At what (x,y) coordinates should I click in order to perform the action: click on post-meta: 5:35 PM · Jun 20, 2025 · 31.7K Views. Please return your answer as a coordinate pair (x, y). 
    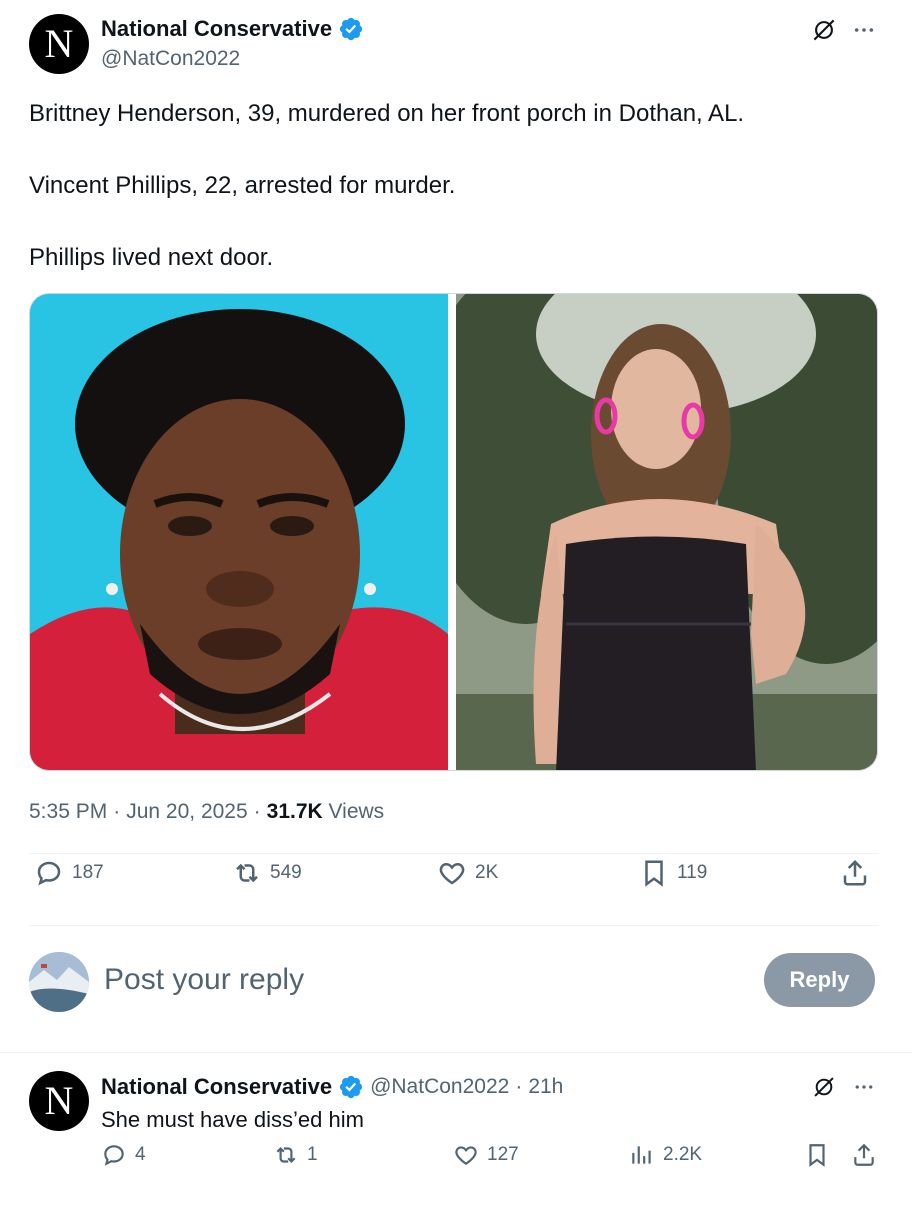
    Looking at the image, I should click on (206, 812).